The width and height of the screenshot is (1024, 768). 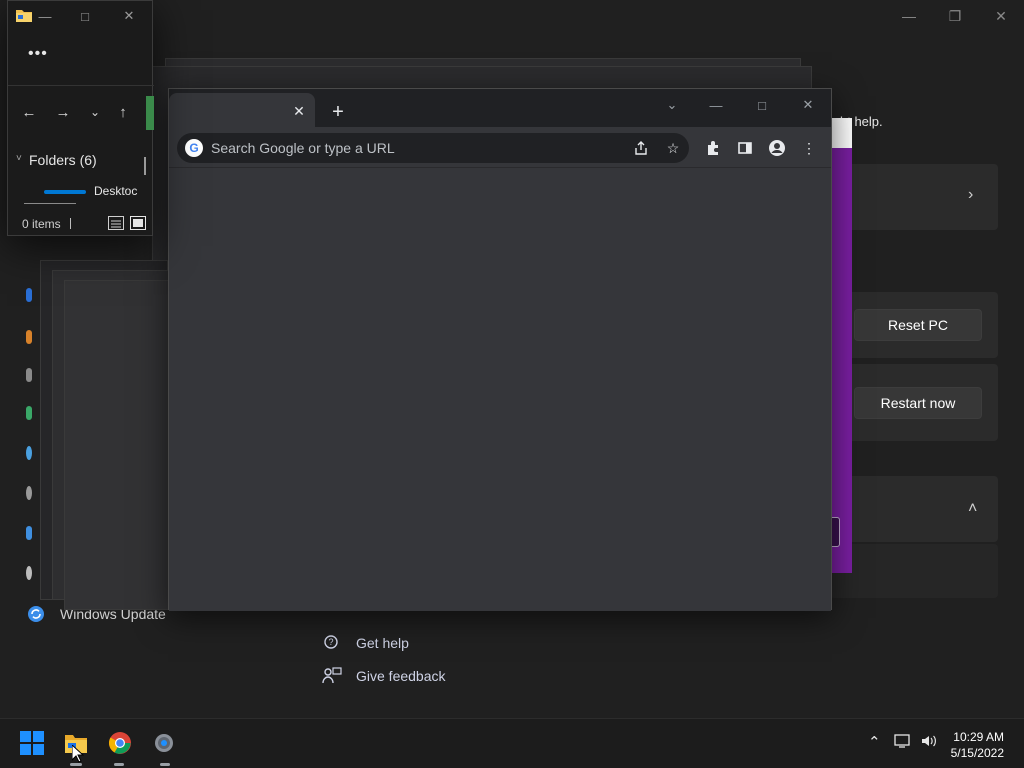 I want to click on explorer-maximize-icon: □, so click(x=85, y=16).